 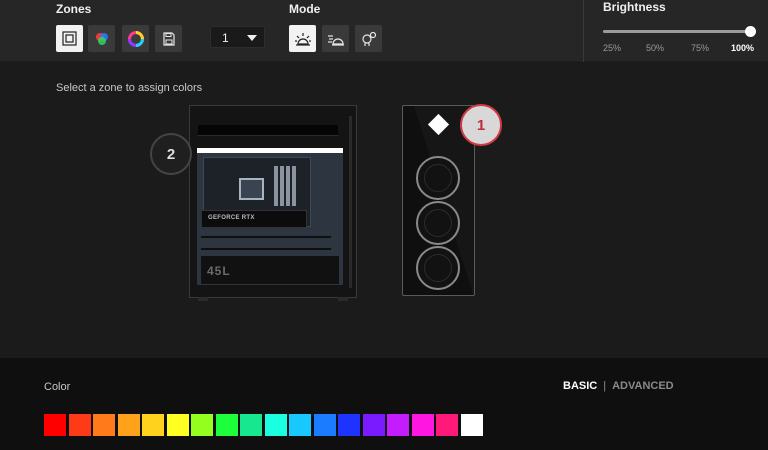 I want to click on graphics-card: GEFORCE RTX, so click(x=254, y=219).